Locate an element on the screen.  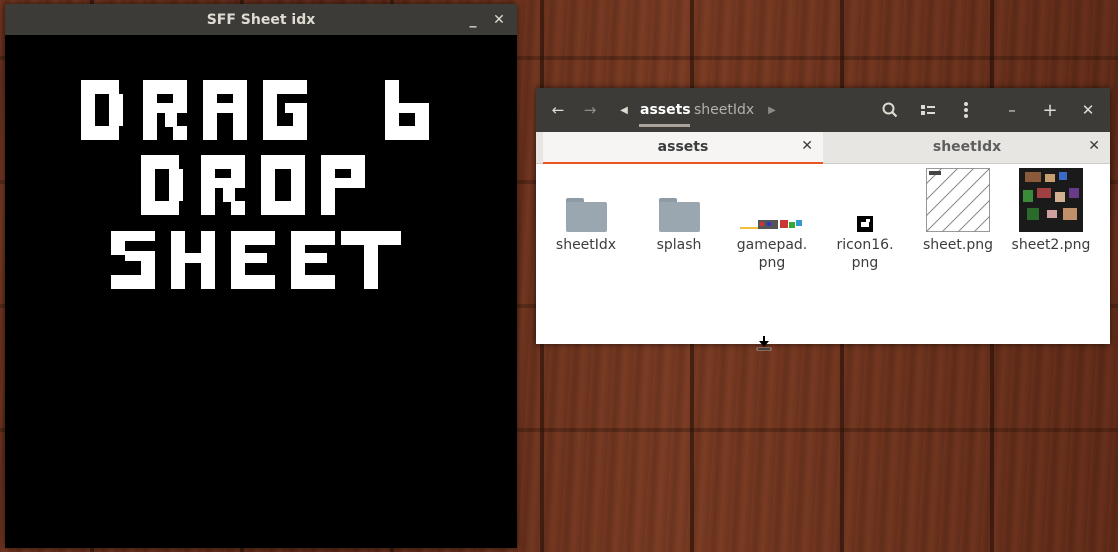
forward-icon: → is located at coordinates (590, 110).